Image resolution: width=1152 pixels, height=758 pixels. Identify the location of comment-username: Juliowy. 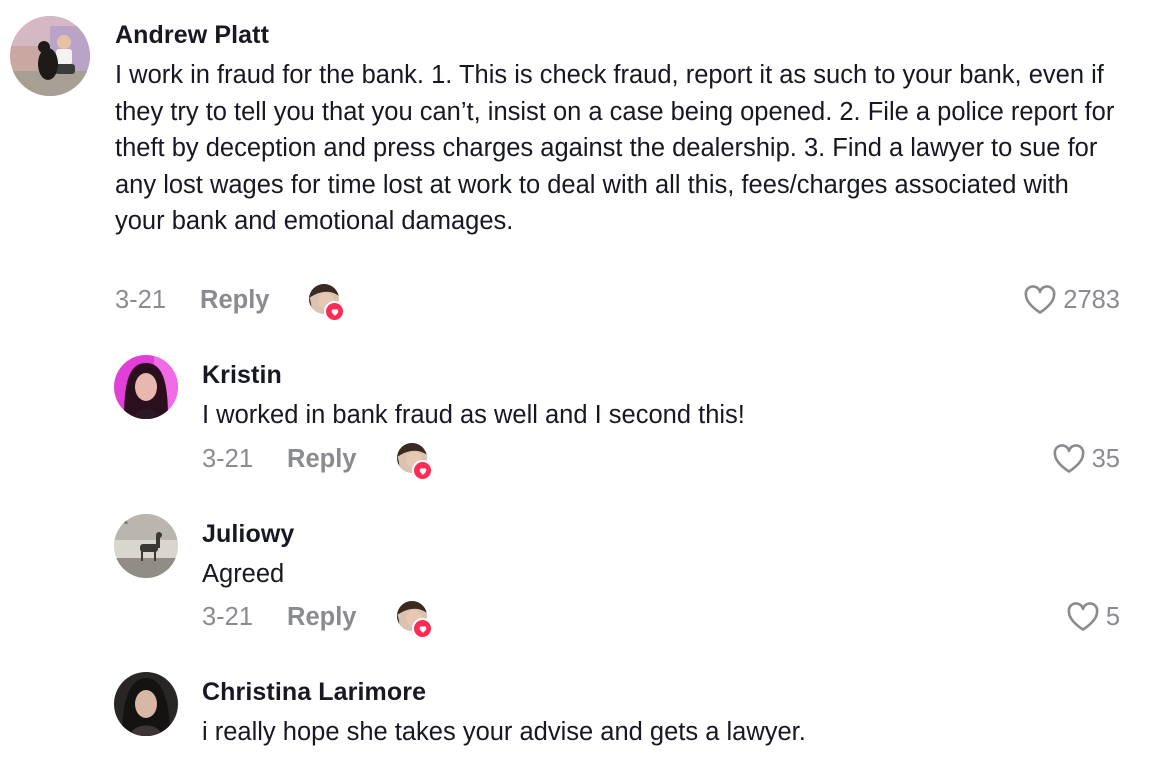
(248, 534).